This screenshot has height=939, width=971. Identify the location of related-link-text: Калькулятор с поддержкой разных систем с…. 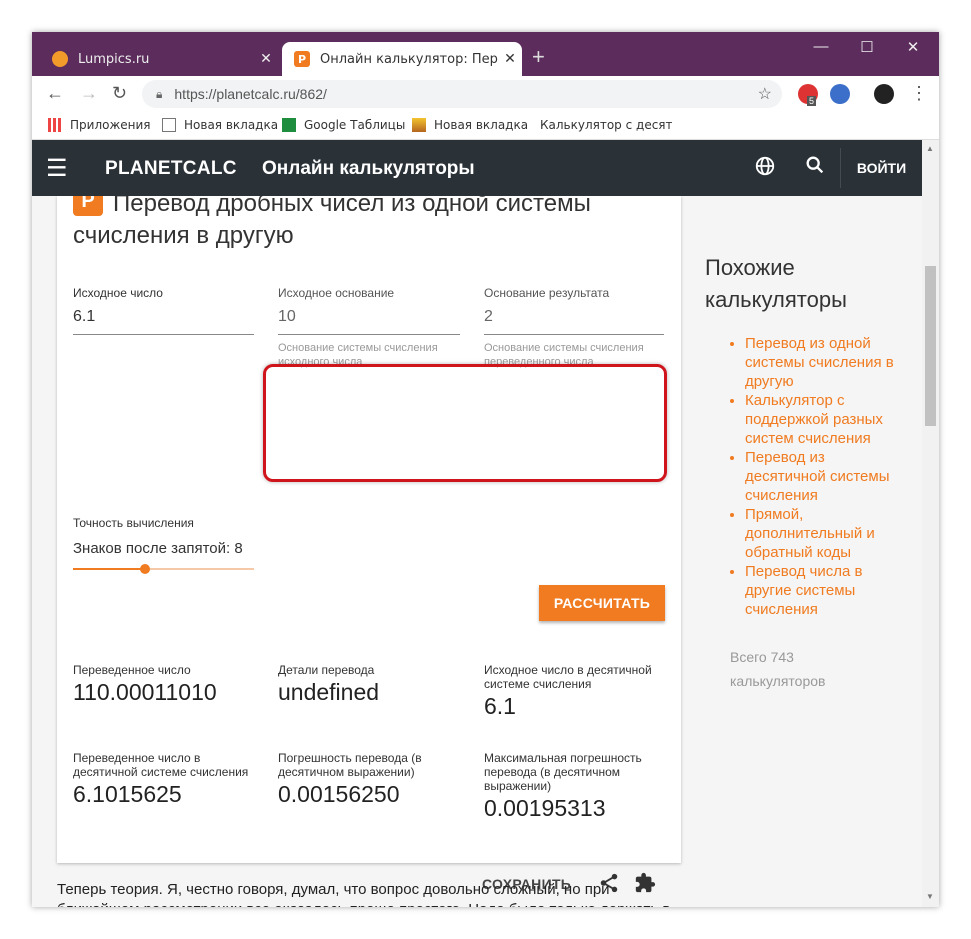
(814, 419).